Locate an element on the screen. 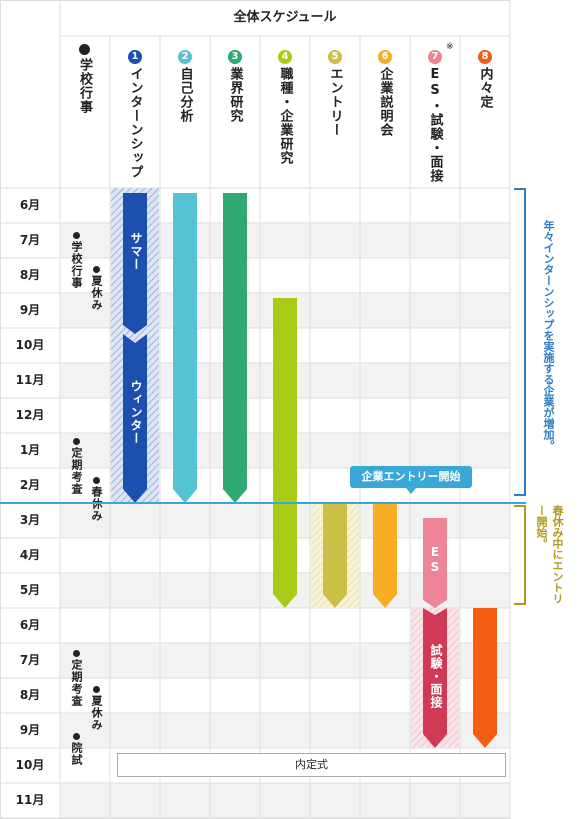 Image resolution: width=578 pixels, height=819 pixels. bar-label-winter: ウィンター is located at coordinates (136, 412).